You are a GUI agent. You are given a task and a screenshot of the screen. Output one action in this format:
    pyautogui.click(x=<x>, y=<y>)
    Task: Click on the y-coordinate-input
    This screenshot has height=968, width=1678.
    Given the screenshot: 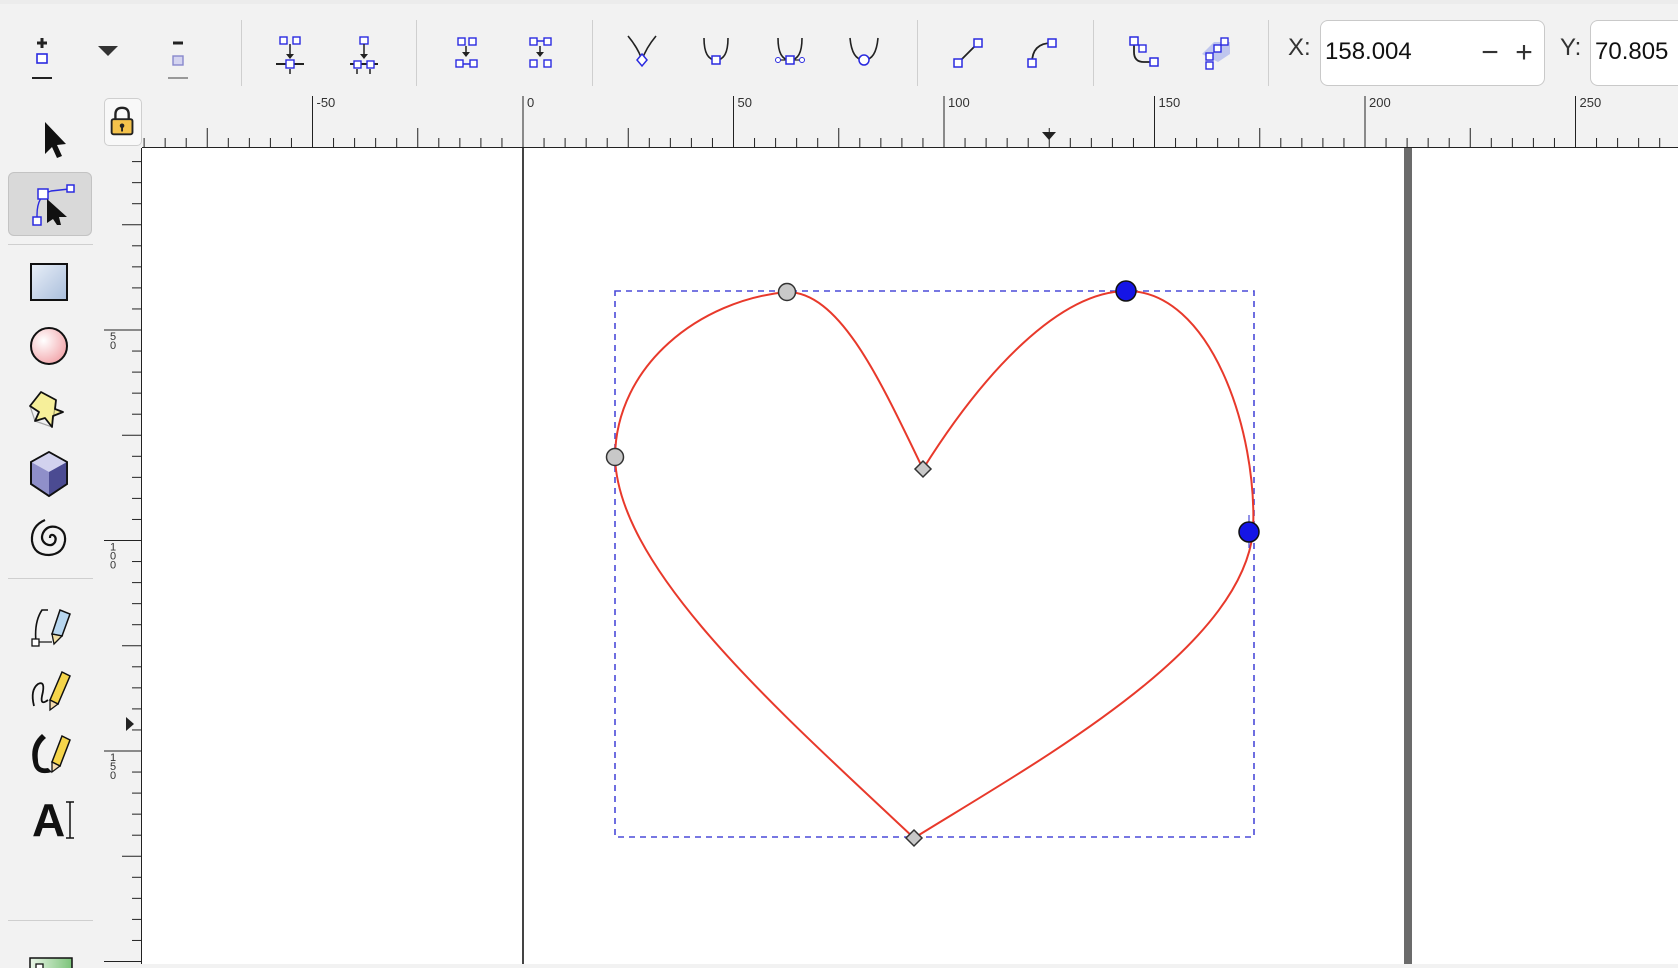 What is the action you would take?
    pyautogui.click(x=1636, y=52)
    